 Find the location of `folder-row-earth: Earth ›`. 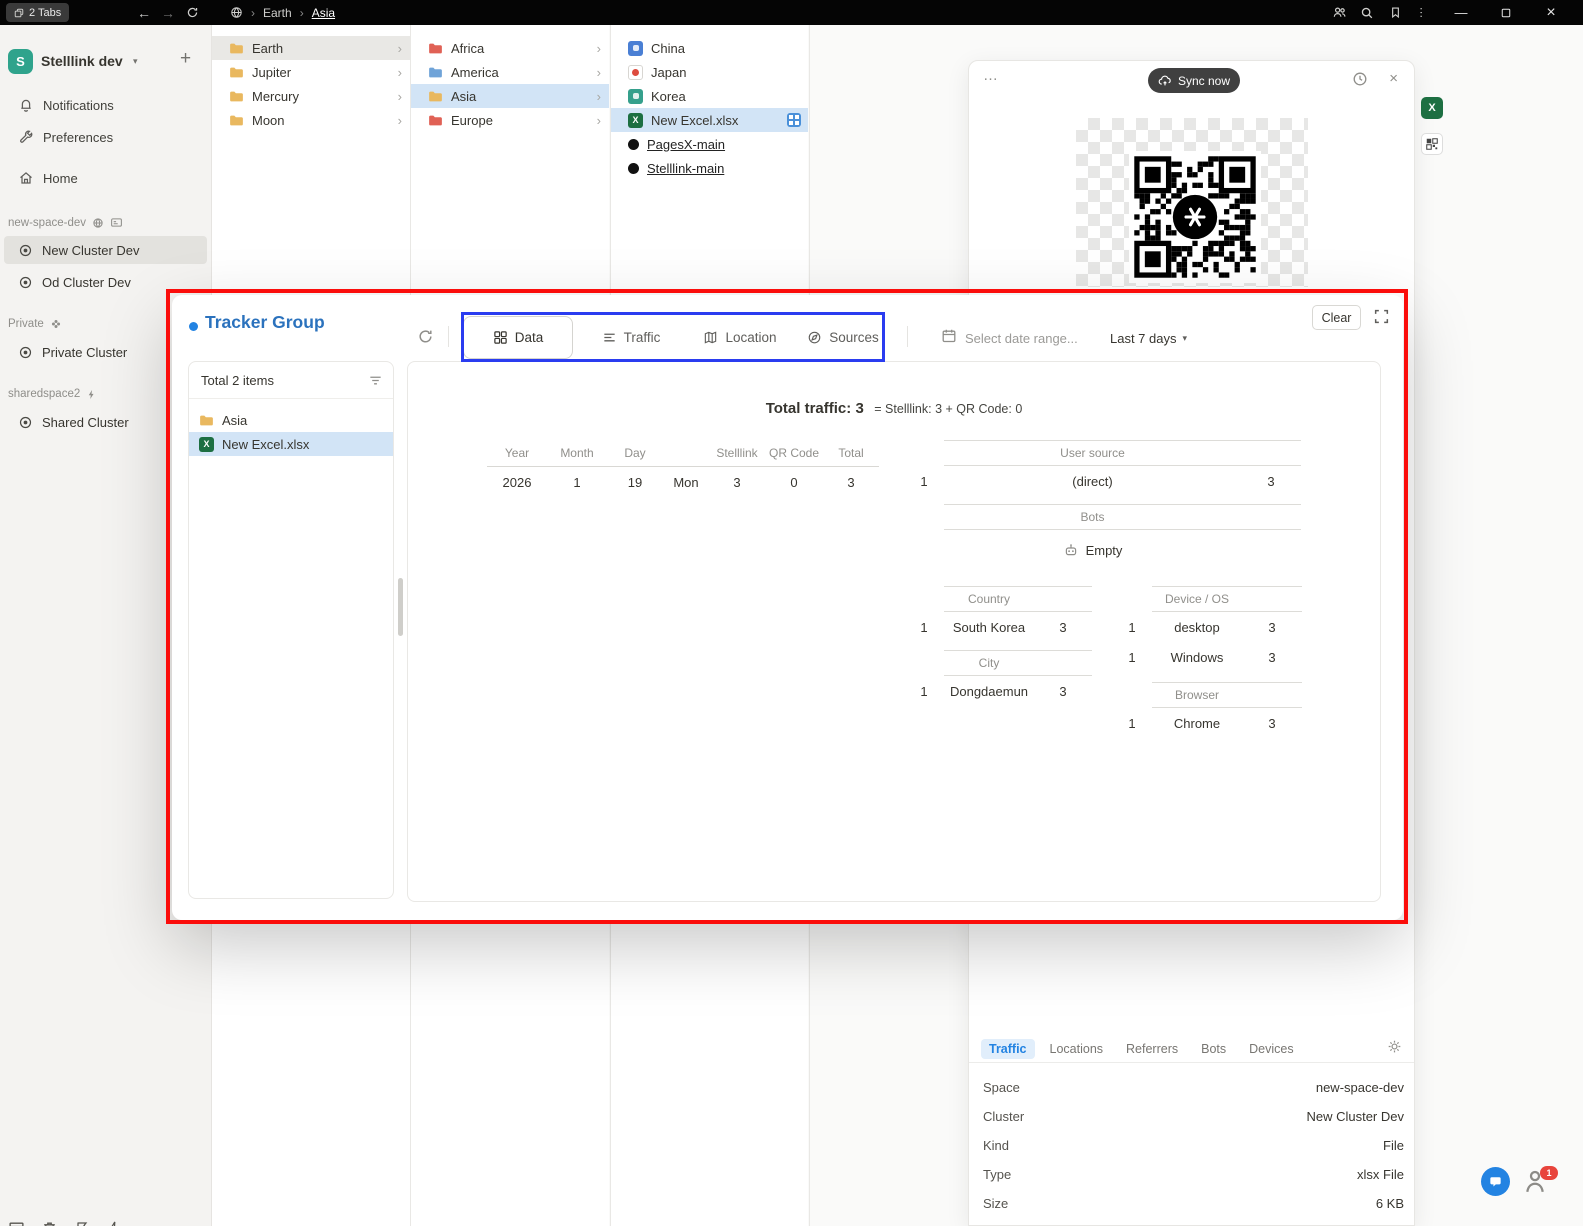

folder-row-earth: Earth › is located at coordinates (311, 48).